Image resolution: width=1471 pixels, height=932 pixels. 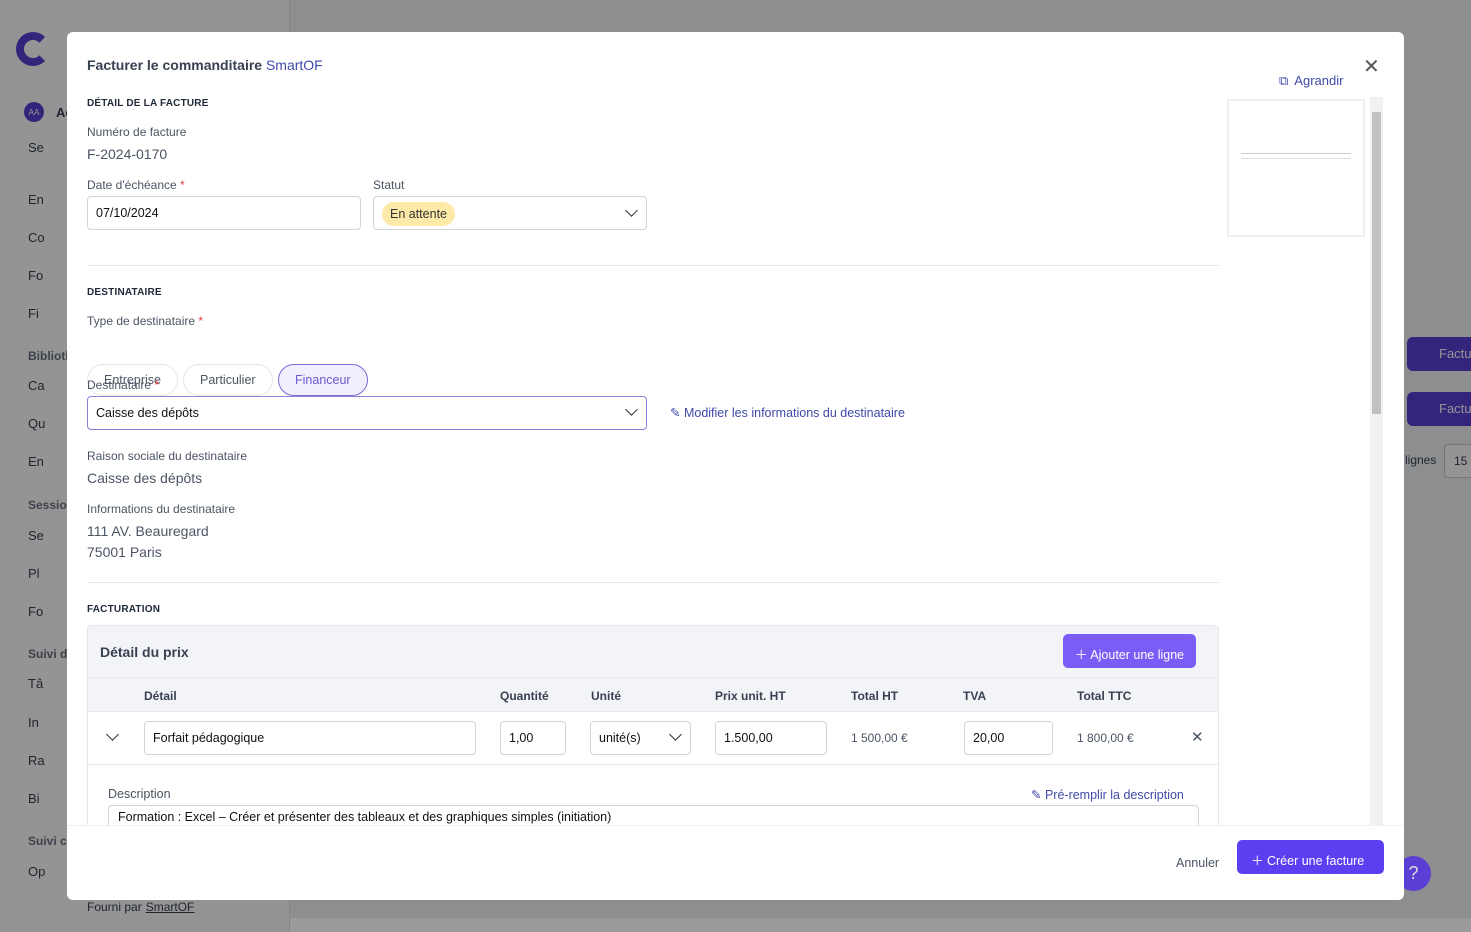 I want to click on modal-title: Facturer le commanditaire SmartOF, so click(x=205, y=65).